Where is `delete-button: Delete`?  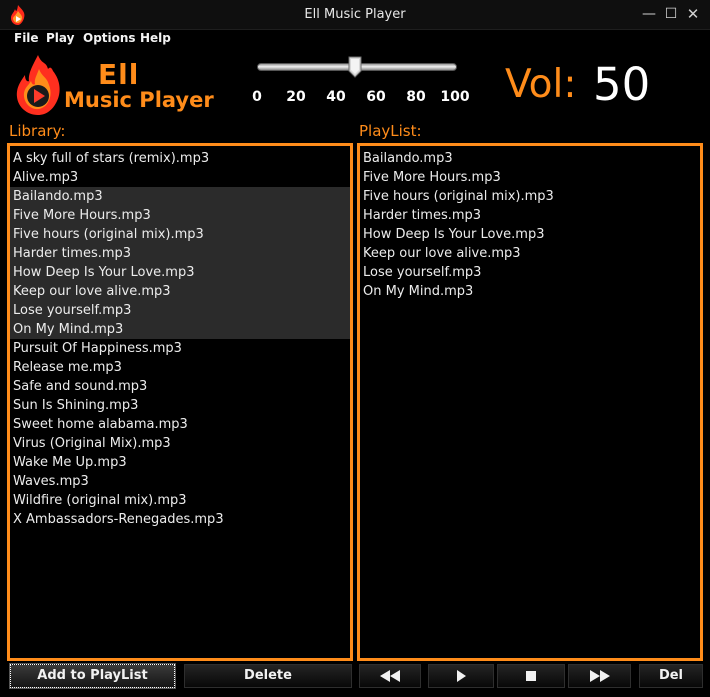
delete-button: Delete is located at coordinates (268, 676).